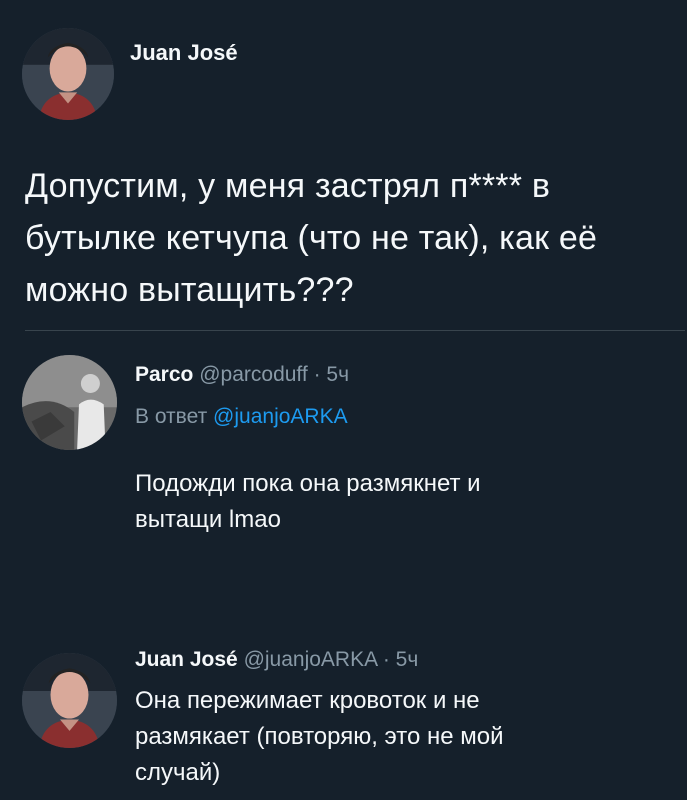 The image size is (687, 800). Describe the element at coordinates (288, 186) in the screenshot. I see `tweet-text-line: Допустим, у меня застрял п**** в` at that location.